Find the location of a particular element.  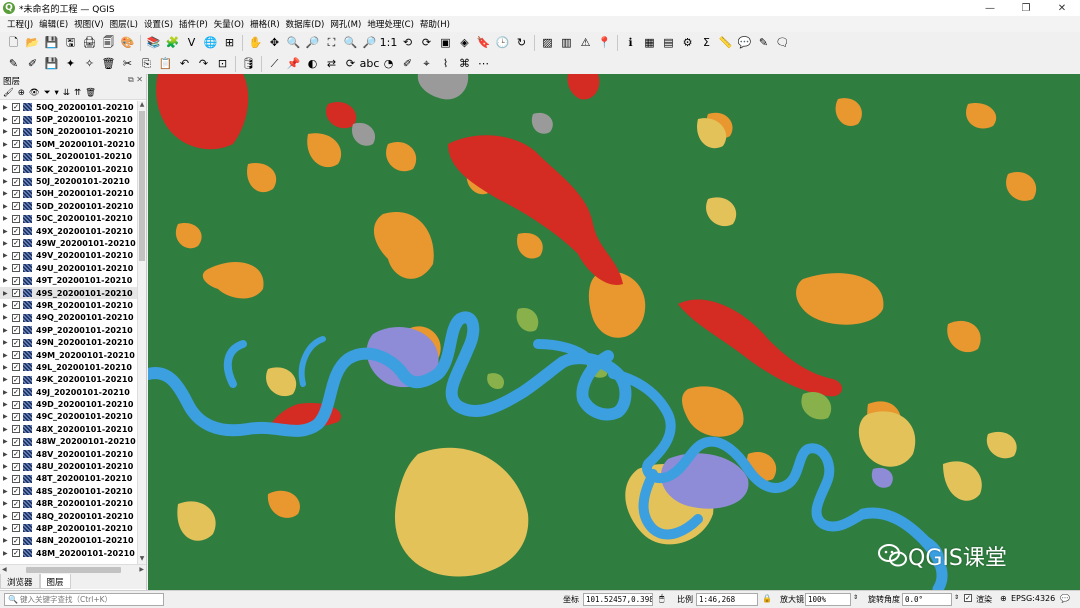

layer-row: ▶ ✓ 48Q_20200101-20210 is located at coordinates (73, 516).